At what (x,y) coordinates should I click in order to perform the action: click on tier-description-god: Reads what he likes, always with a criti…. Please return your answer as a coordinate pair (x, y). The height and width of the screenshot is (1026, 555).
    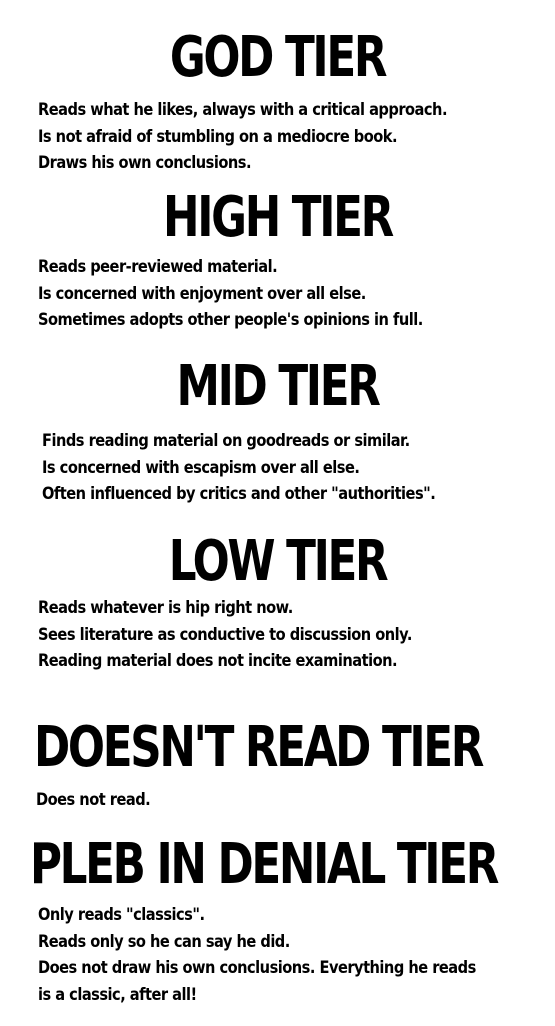
    Looking at the image, I should click on (242, 137).